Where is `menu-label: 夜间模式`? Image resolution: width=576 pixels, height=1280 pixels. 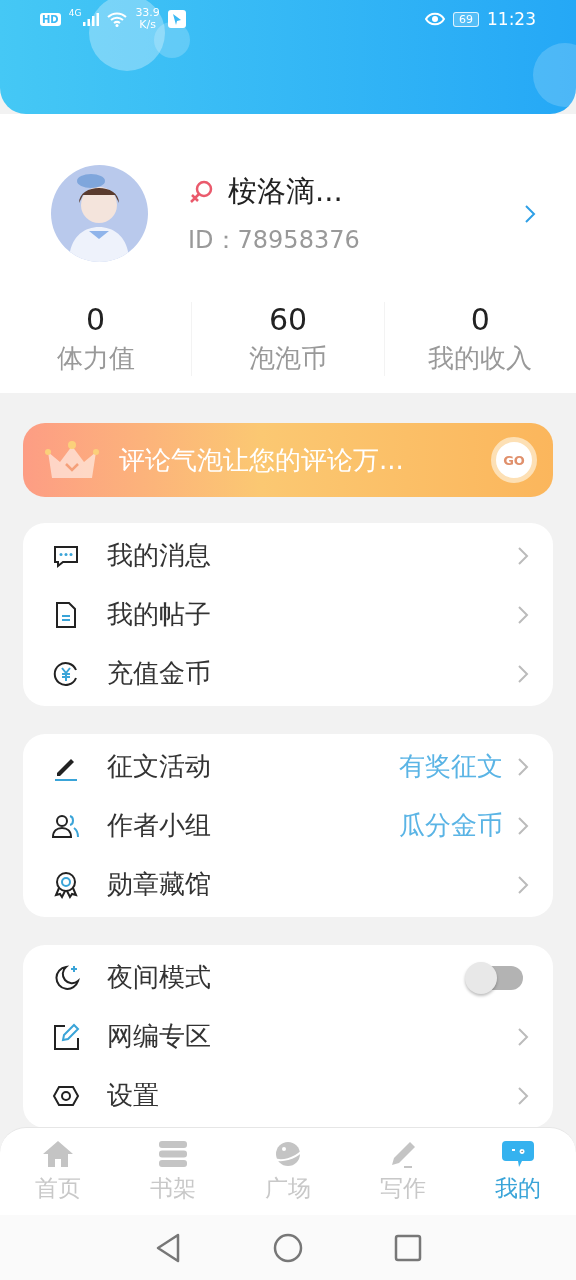
menu-label: 夜间模式 is located at coordinates (159, 977).